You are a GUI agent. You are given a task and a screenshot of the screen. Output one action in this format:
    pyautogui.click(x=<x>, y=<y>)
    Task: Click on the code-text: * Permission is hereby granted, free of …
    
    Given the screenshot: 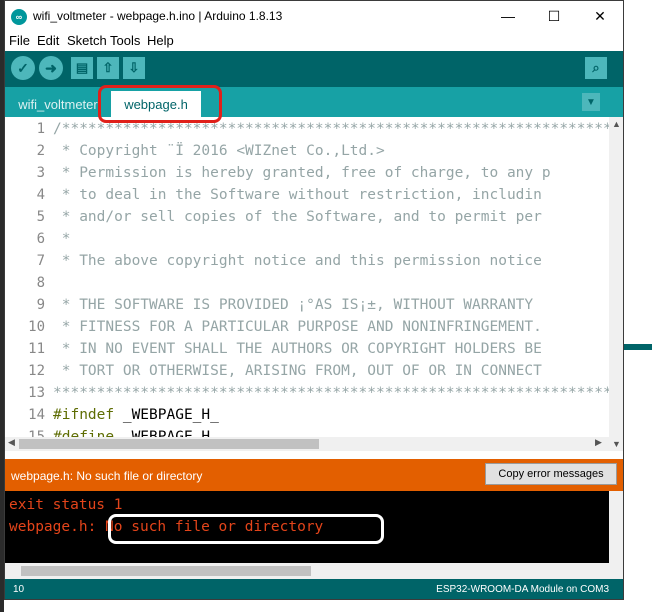 What is the action you would take?
    pyautogui.click(x=302, y=173)
    